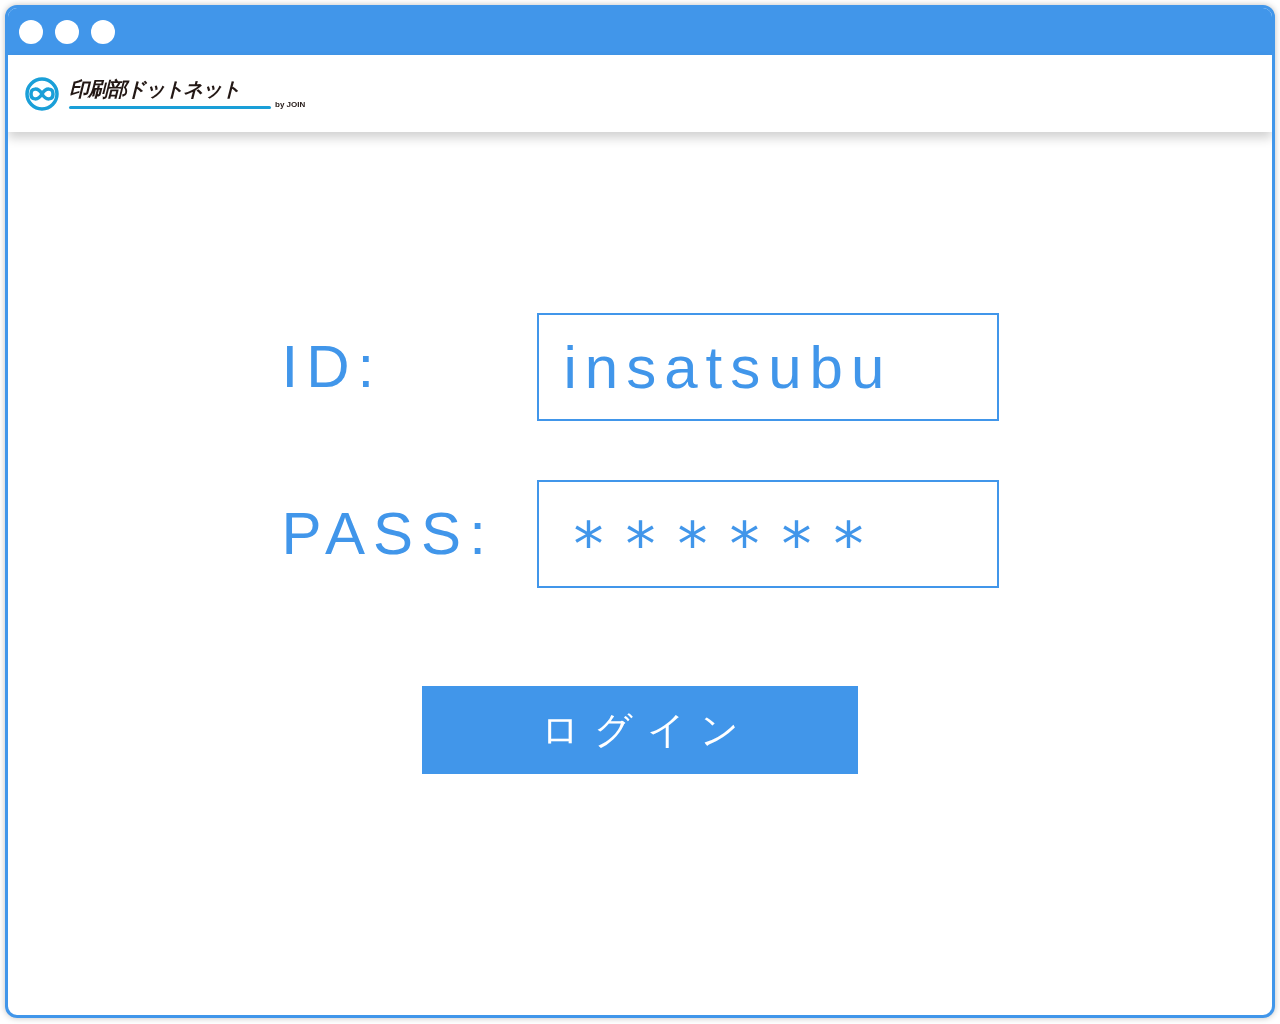  What do you see at coordinates (767, 534) in the screenshot?
I see `password-field: ******` at bounding box center [767, 534].